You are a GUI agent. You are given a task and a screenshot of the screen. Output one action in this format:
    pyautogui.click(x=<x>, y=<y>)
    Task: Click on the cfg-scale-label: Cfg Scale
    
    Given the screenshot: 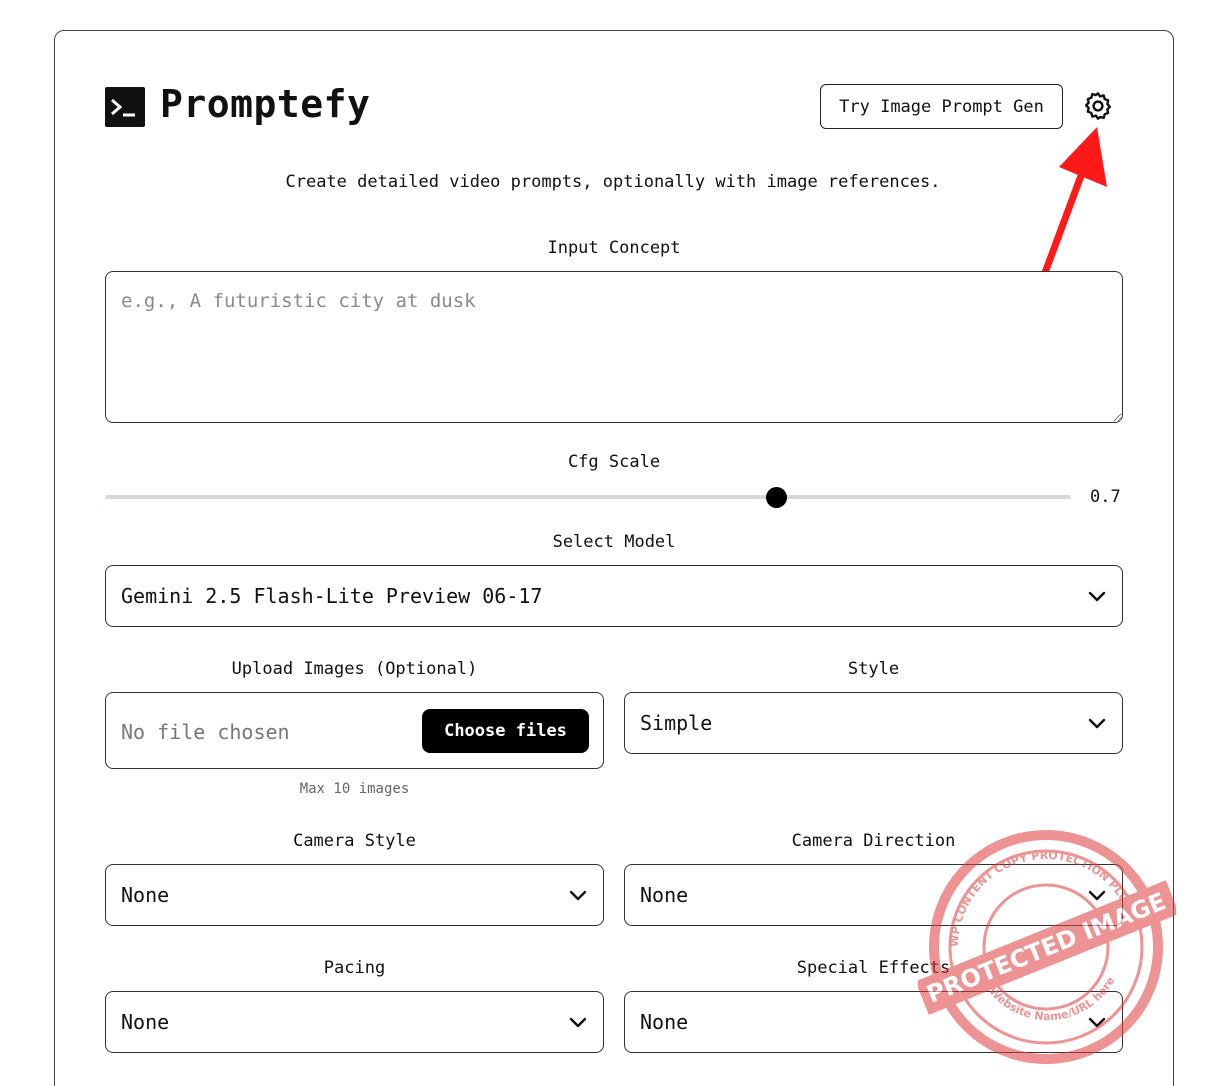 What is the action you would take?
    pyautogui.click(x=614, y=462)
    